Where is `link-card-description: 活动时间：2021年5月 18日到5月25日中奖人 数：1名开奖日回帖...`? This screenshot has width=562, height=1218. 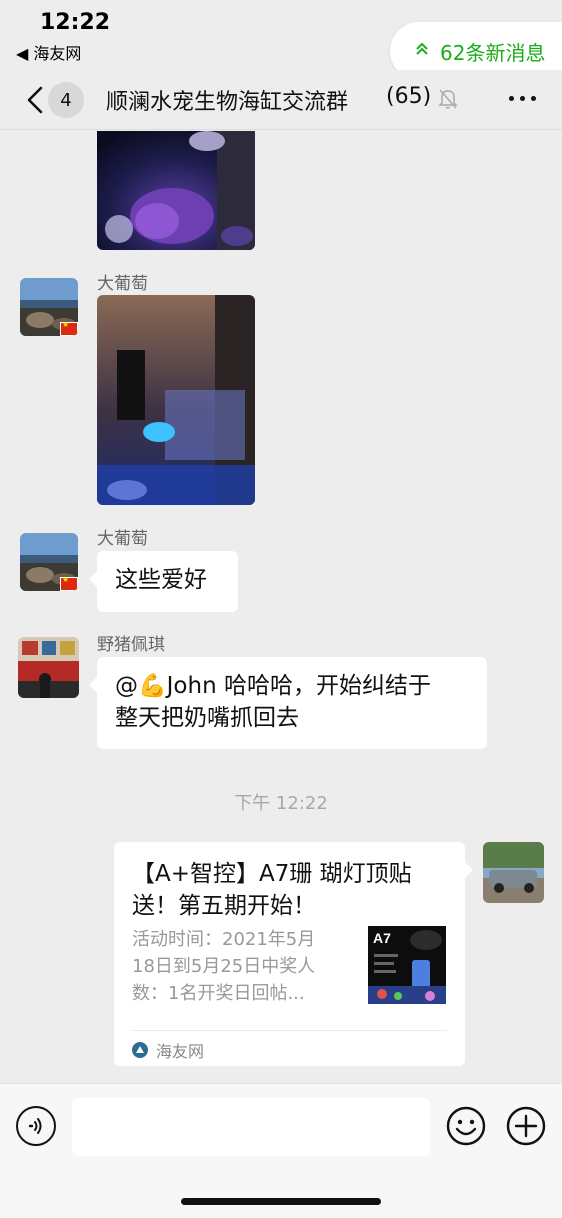
link-card-description: 活动时间：2021年5月 18日到5月25日中奖人 数：1名开奖日回帖... is located at coordinates (243, 966).